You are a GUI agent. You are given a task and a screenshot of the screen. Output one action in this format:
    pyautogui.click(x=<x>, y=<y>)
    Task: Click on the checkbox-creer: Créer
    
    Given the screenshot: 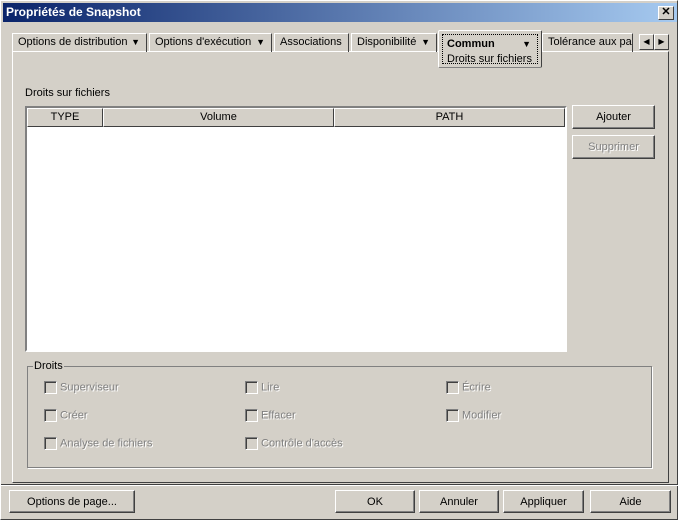 What is the action you would take?
    pyautogui.click(x=66, y=415)
    